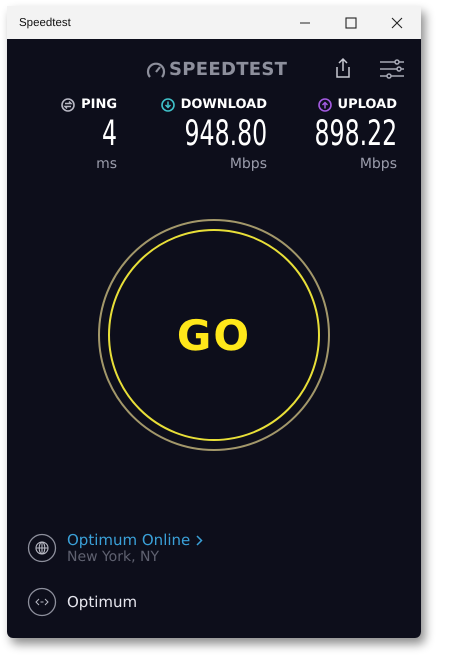 The height and width of the screenshot is (667, 449). I want to click on logo-text: SPEEDTEST, so click(228, 69).